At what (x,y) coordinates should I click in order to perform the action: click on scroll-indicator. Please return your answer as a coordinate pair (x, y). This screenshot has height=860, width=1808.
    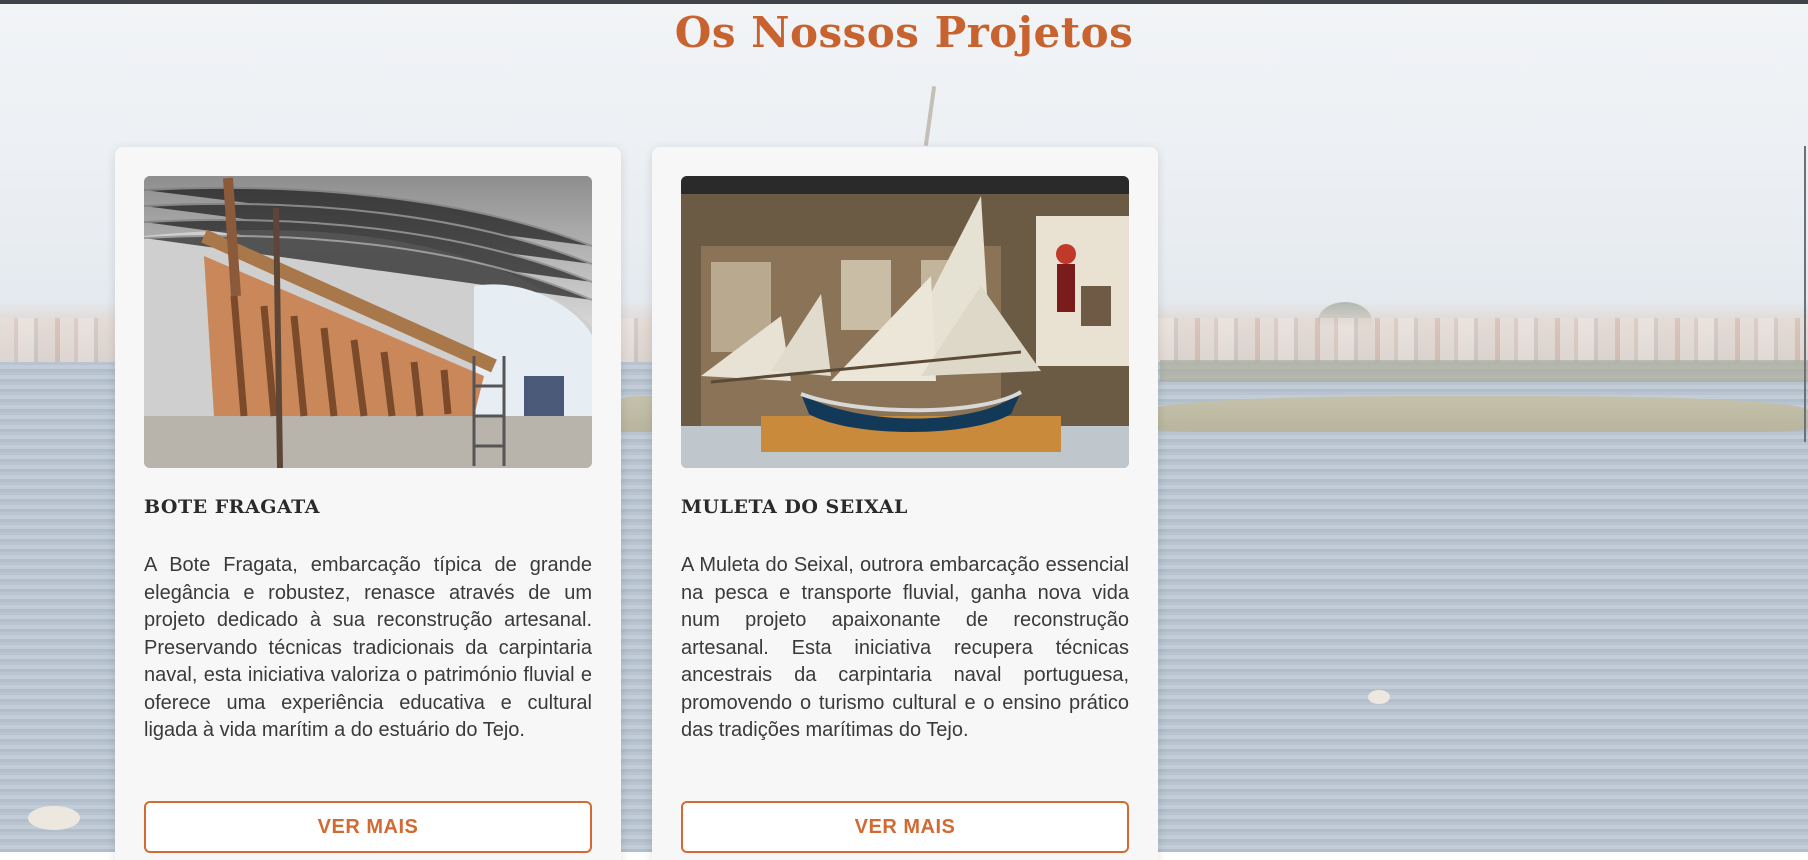
    Looking at the image, I should click on (1805, 294).